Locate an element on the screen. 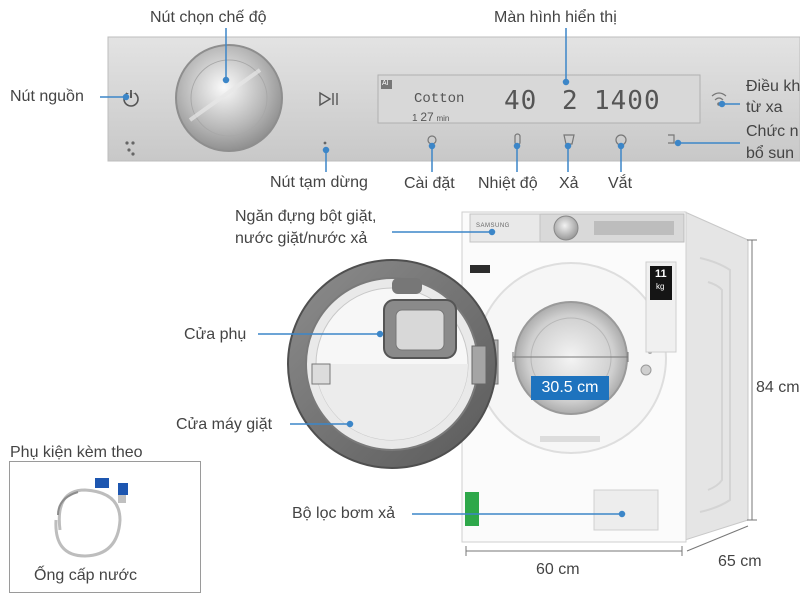 Image resolution: width=800 pixels, height=600 pixels. accessory-item-label: Ống cấp nước is located at coordinates (86, 575).